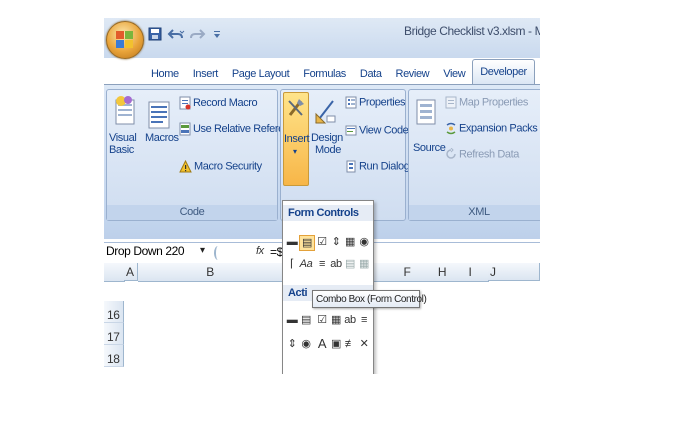 The width and height of the screenshot is (700, 429). I want to click on row-header-18: 18, so click(114, 356).